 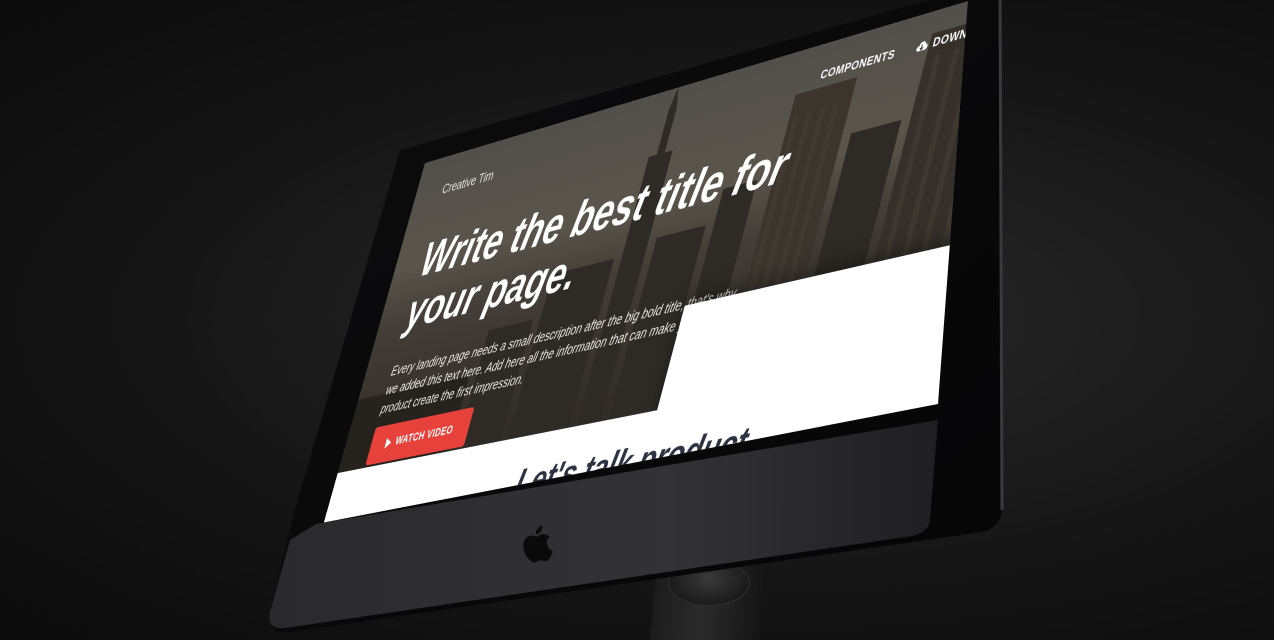 What do you see at coordinates (388, 443) in the screenshot?
I see `play-icon` at bounding box center [388, 443].